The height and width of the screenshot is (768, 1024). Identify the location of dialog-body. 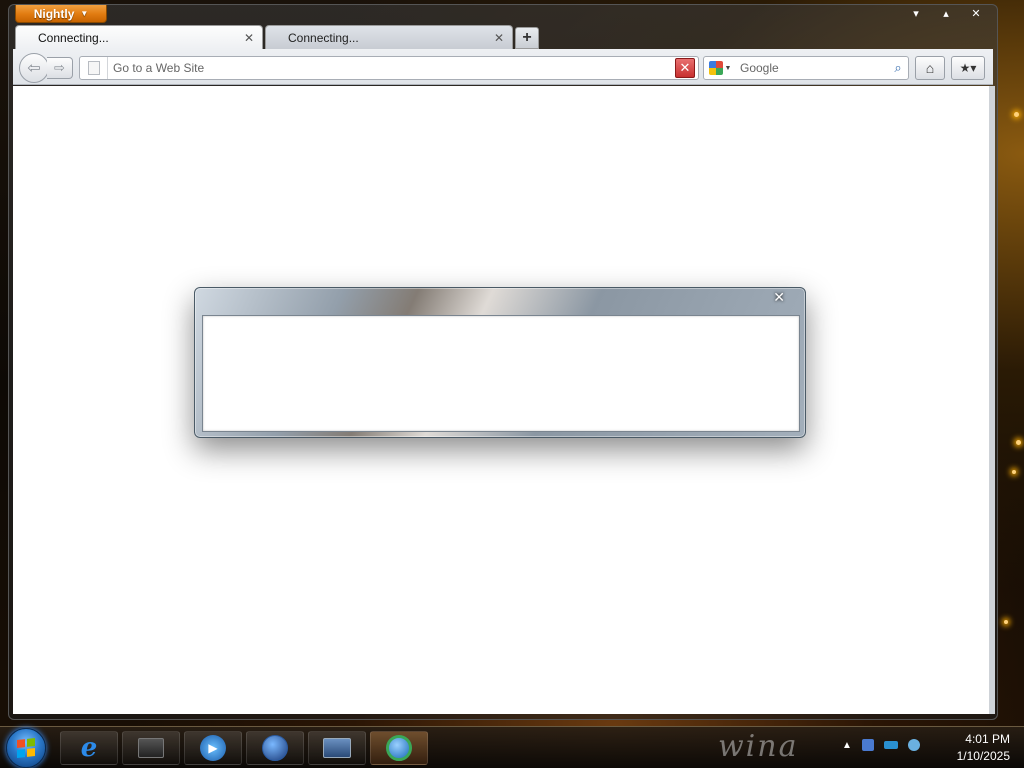
(501, 373).